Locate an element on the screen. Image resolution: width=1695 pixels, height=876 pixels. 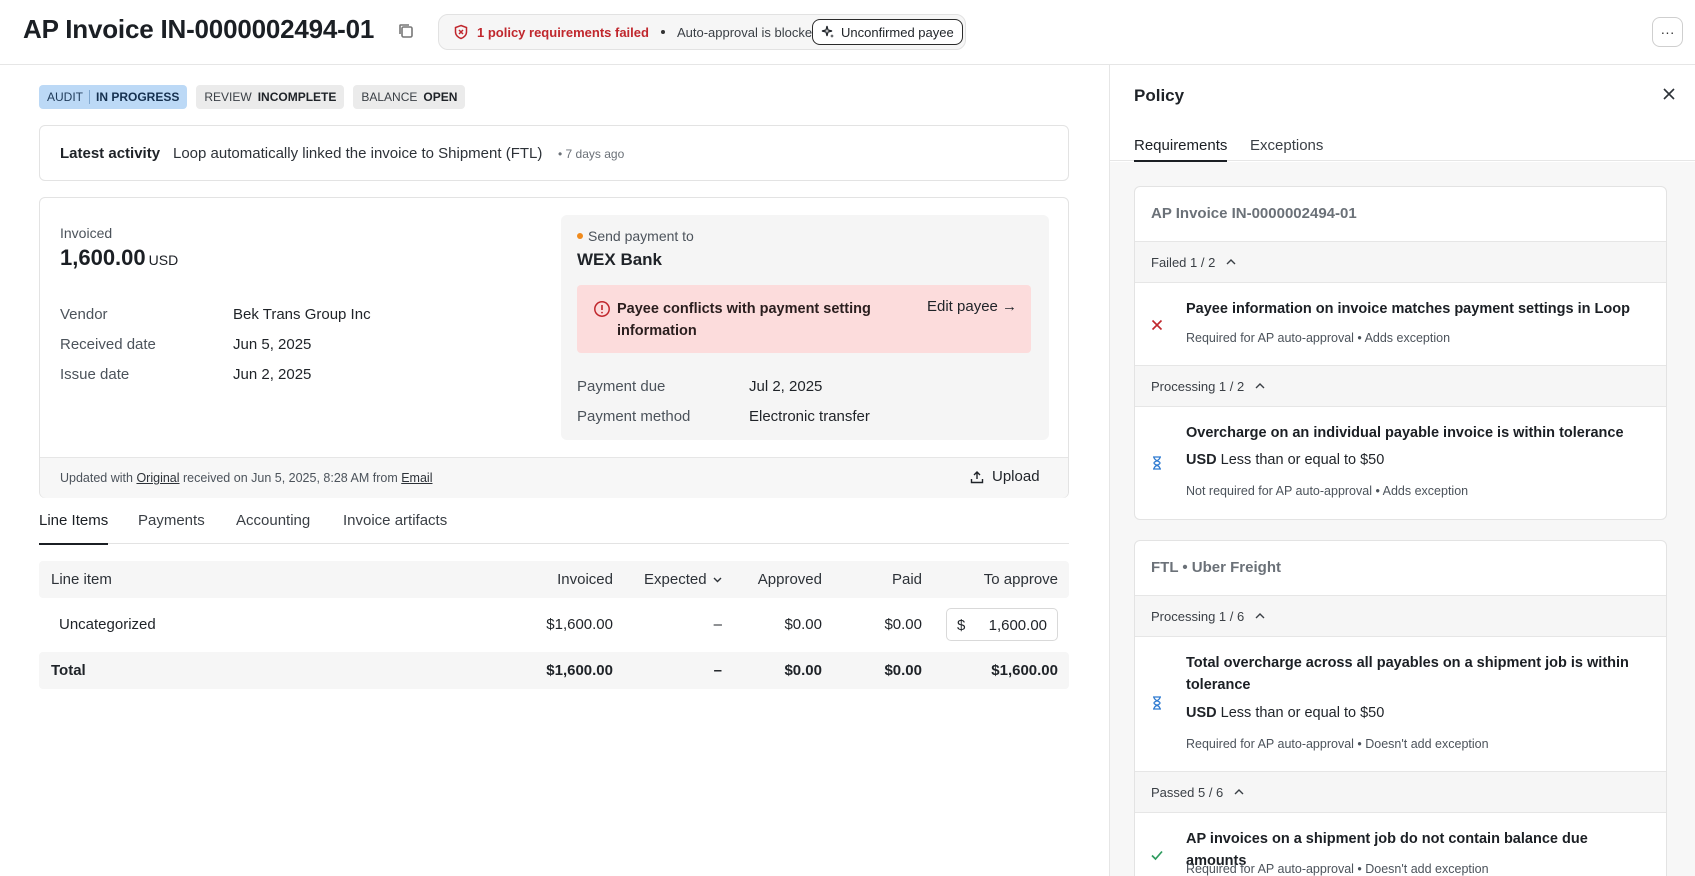
to-approve-input: $ 1,600.00 is located at coordinates (1002, 624).